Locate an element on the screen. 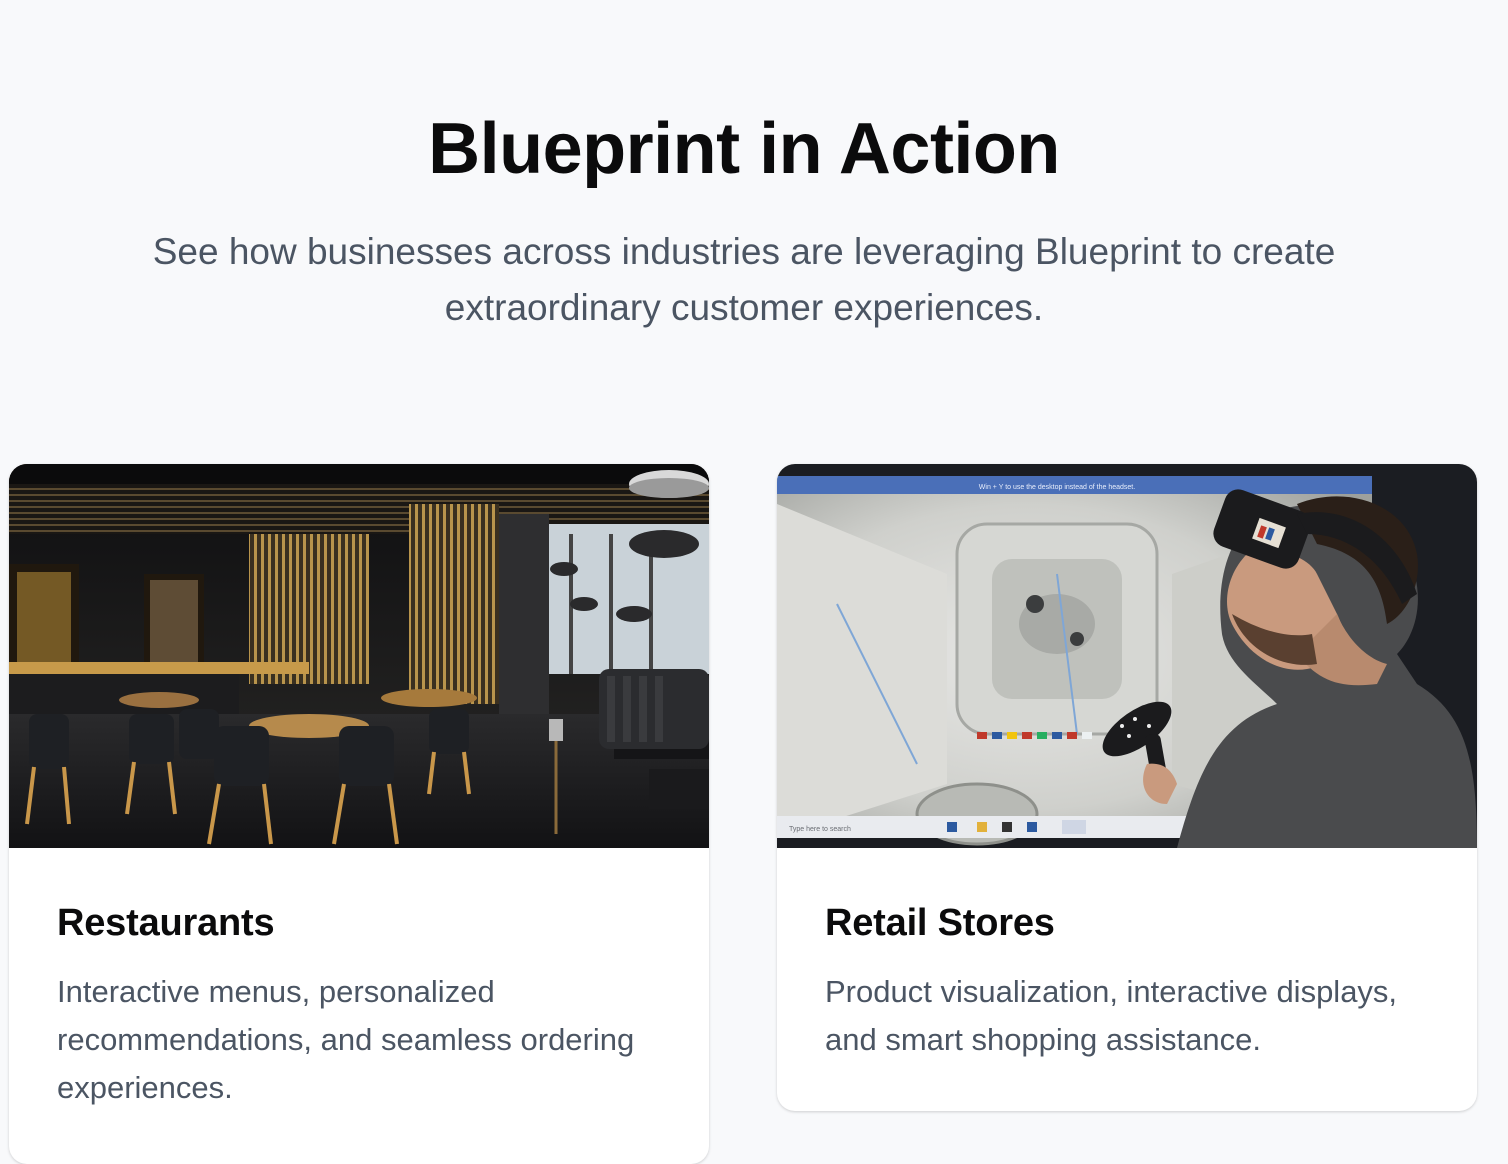 Image resolution: width=1508 pixels, height=1164 pixels. section-title: Blueprint in Action is located at coordinates (744, 149).